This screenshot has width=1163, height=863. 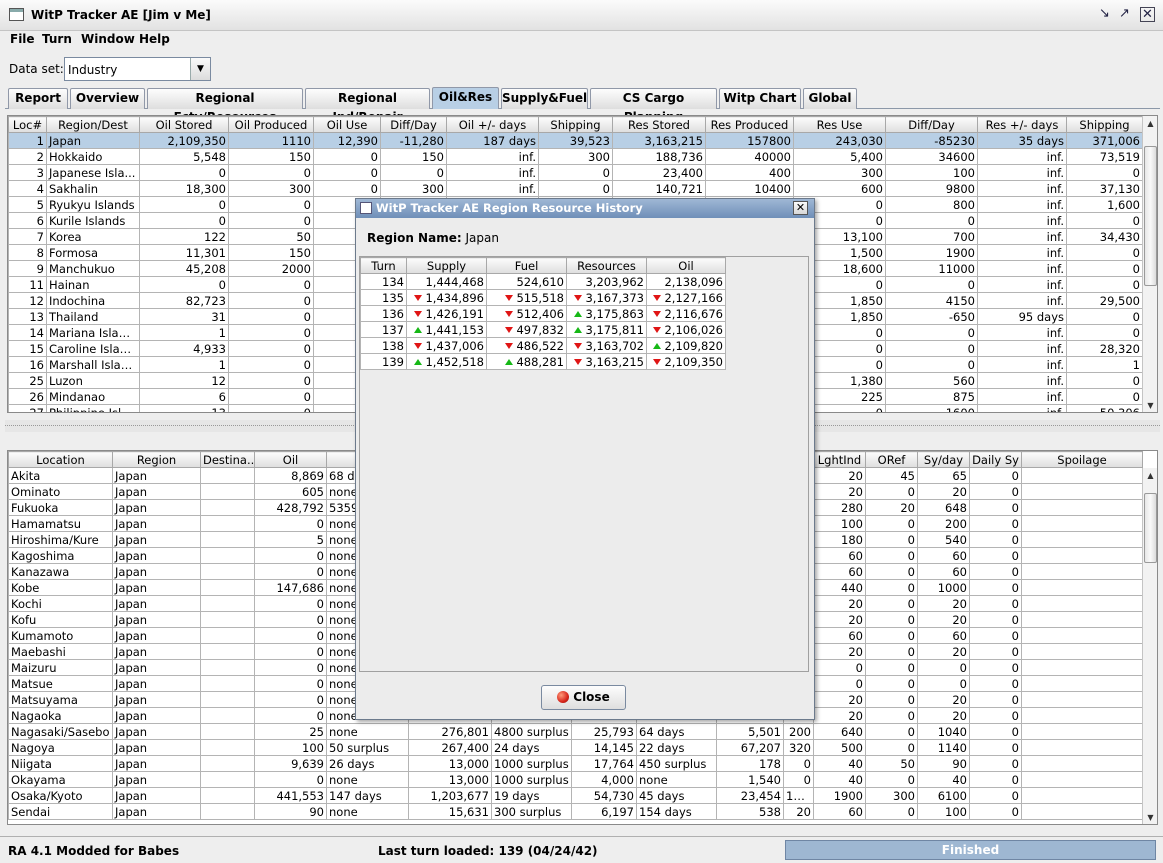 I want to click on chevron-down-icon: ▼, so click(x=200, y=69).